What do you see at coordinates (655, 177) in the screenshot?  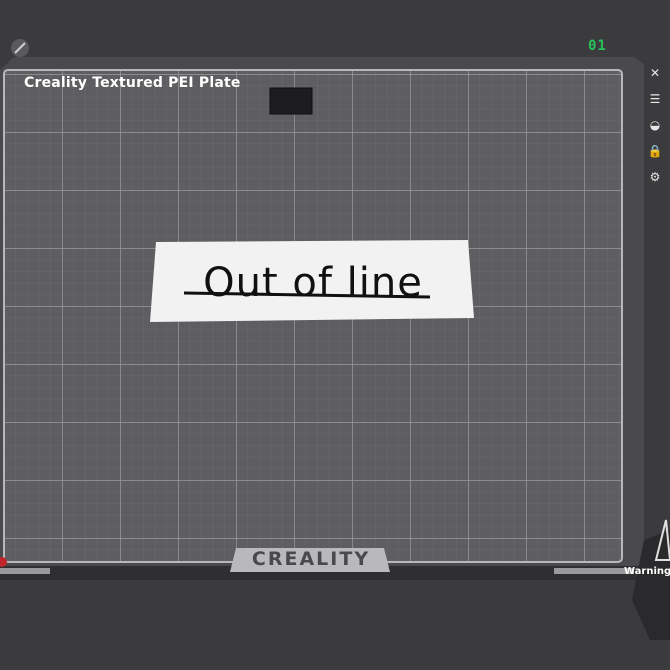 I see `settings-icon: ⚙` at bounding box center [655, 177].